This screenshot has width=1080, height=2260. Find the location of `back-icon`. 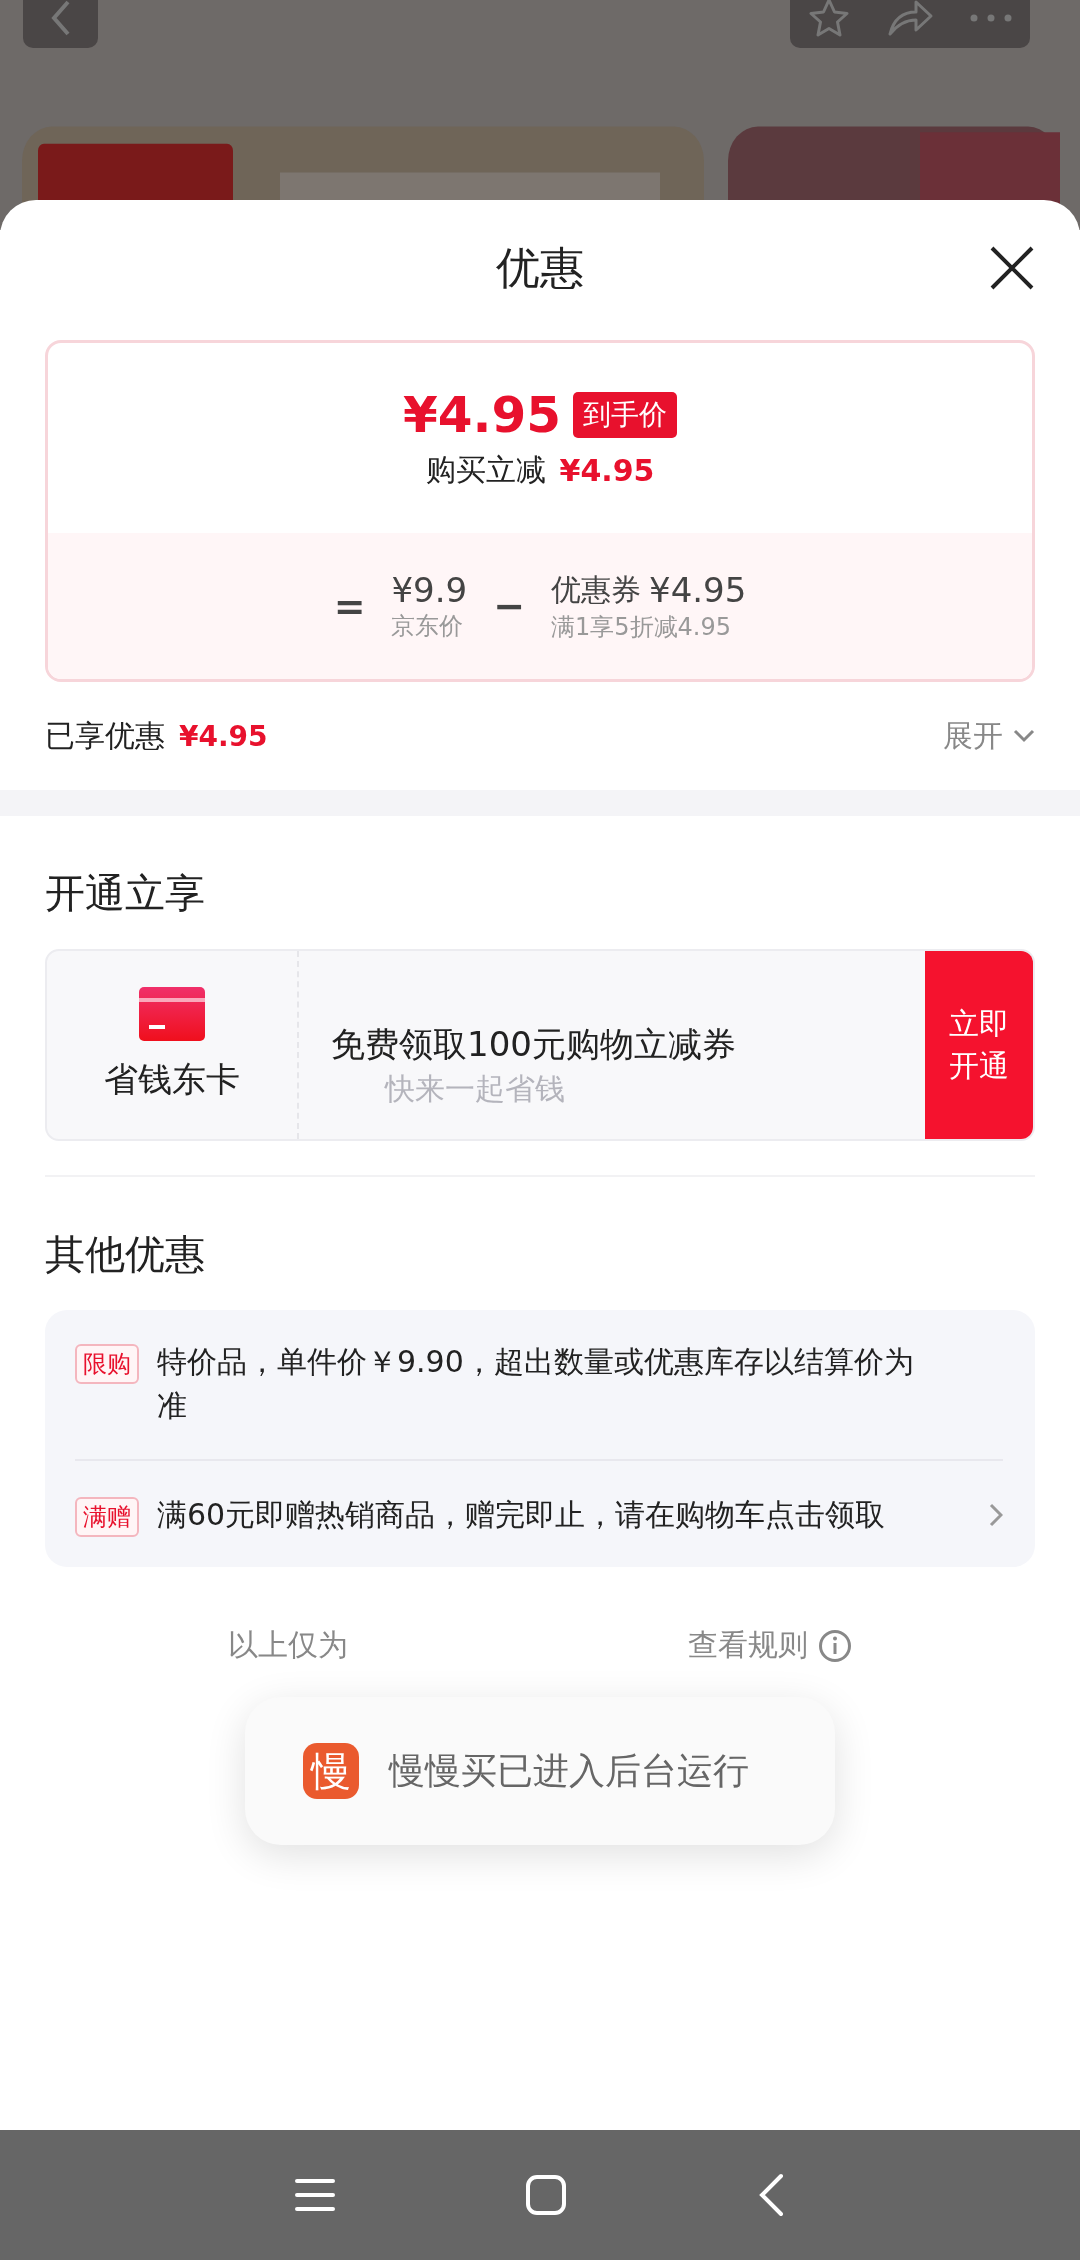

back-icon is located at coordinates (771, 2195).